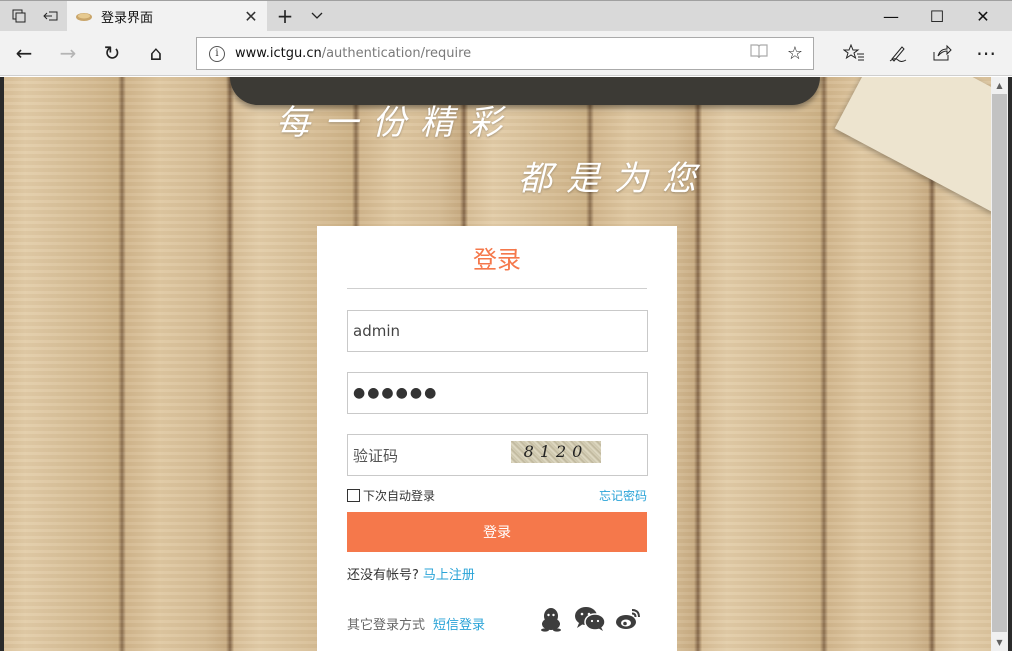 This screenshot has width=1012, height=651. I want to click on tab-actions-icon, so click(19, 16).